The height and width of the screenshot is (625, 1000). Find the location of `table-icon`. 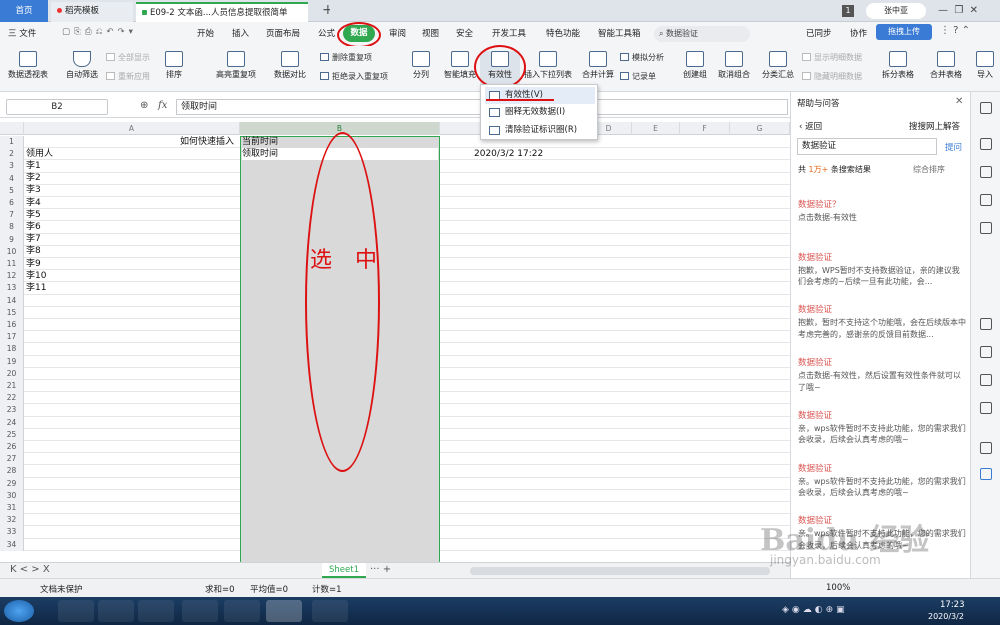

table-icon is located at coordinates (986, 200).